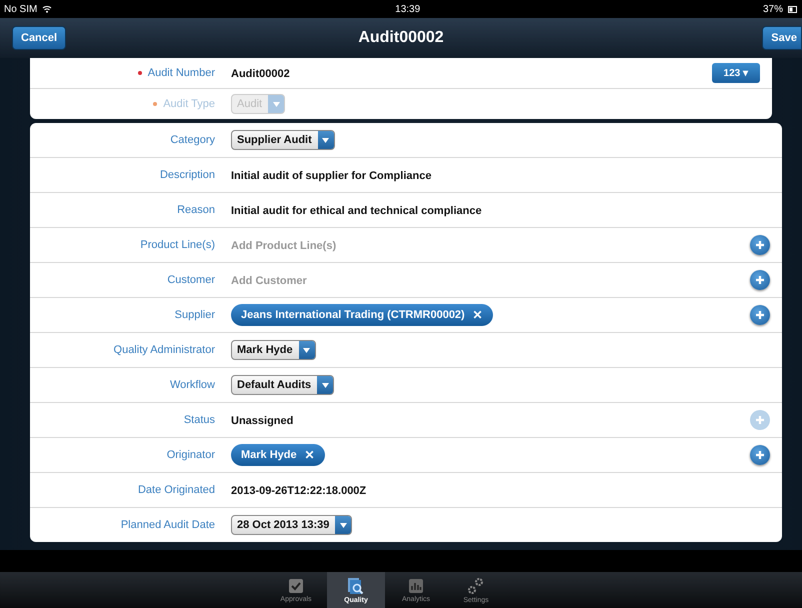 The image size is (802, 608). Describe the element at coordinates (192, 385) in the screenshot. I see `field-label: Workflow` at that location.